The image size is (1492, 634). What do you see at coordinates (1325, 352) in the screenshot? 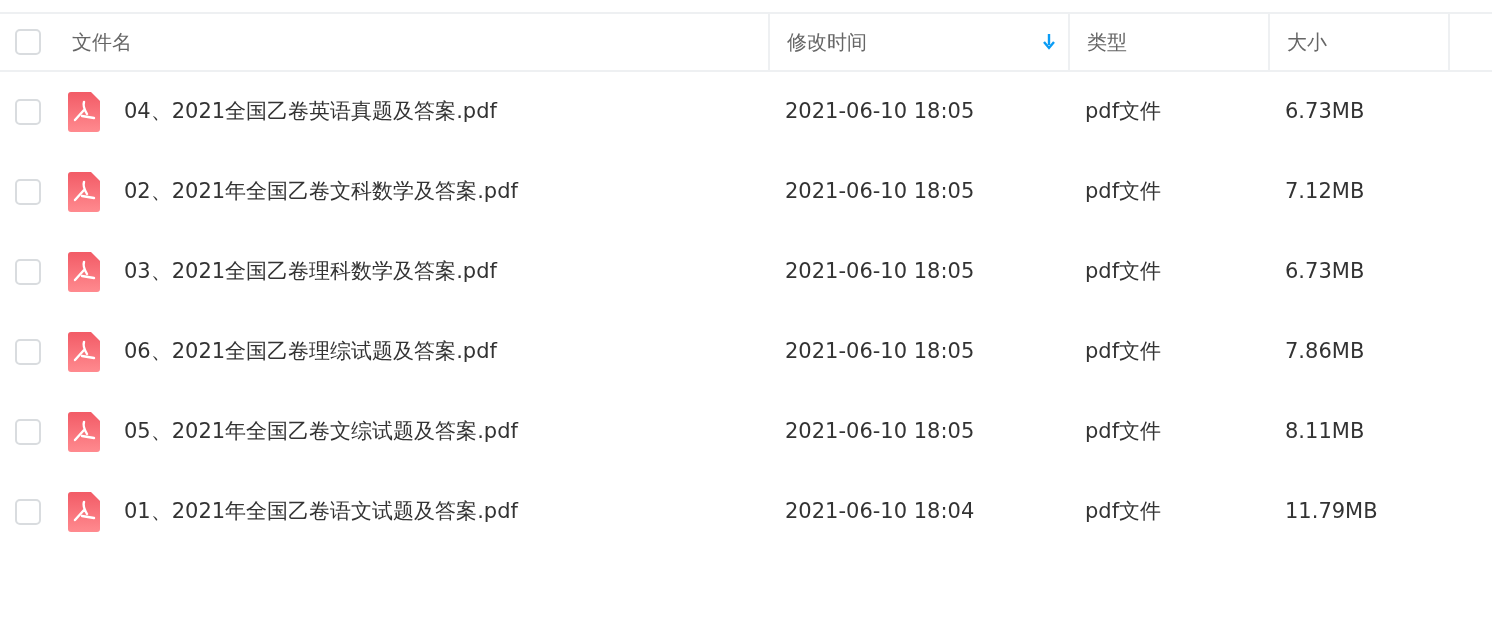
I see `file-size: 7.86MB` at bounding box center [1325, 352].